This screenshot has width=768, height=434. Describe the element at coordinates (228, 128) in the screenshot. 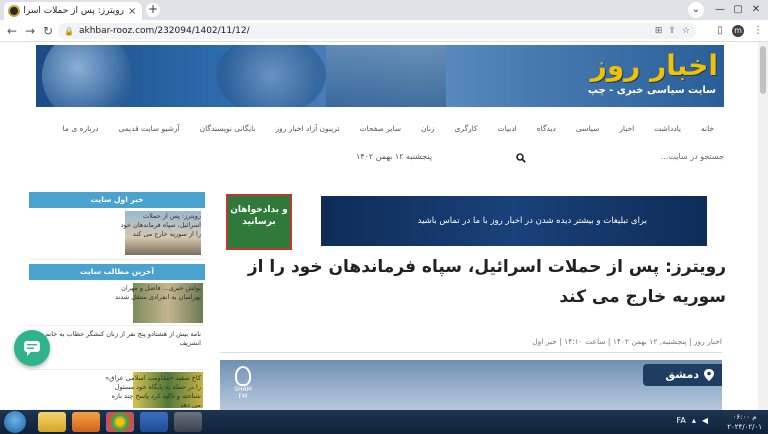

I see `nav-item-author-archive: بایگانی نویسندگان` at that location.